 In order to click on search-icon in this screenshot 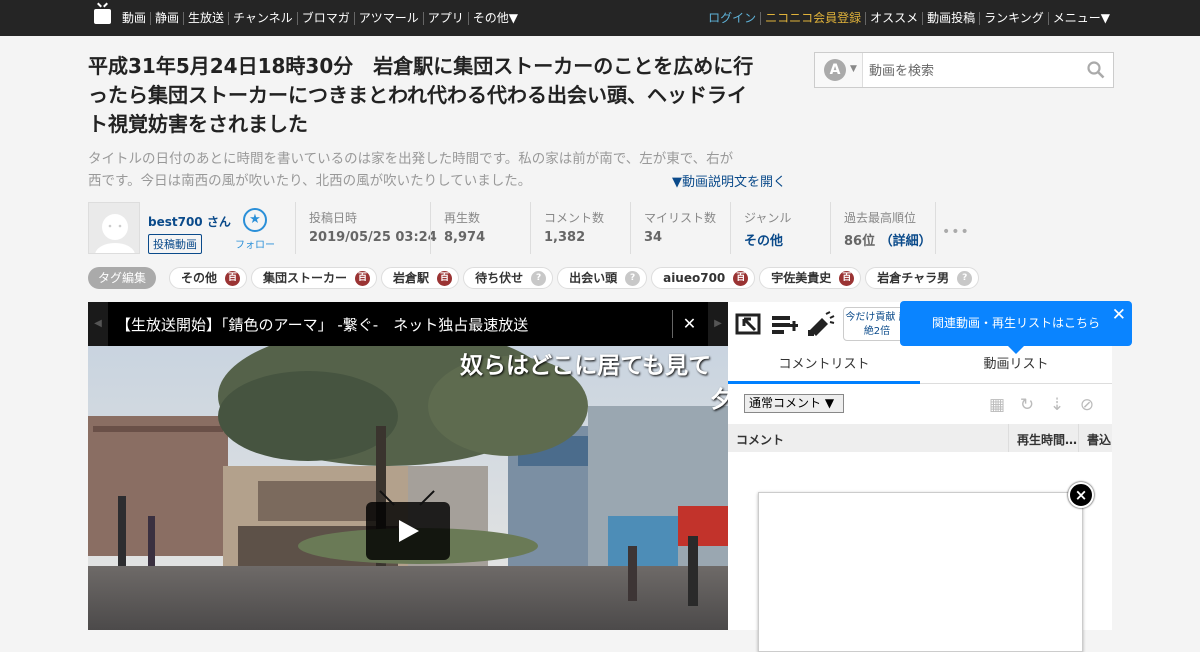, I will do `click(1096, 70)`.